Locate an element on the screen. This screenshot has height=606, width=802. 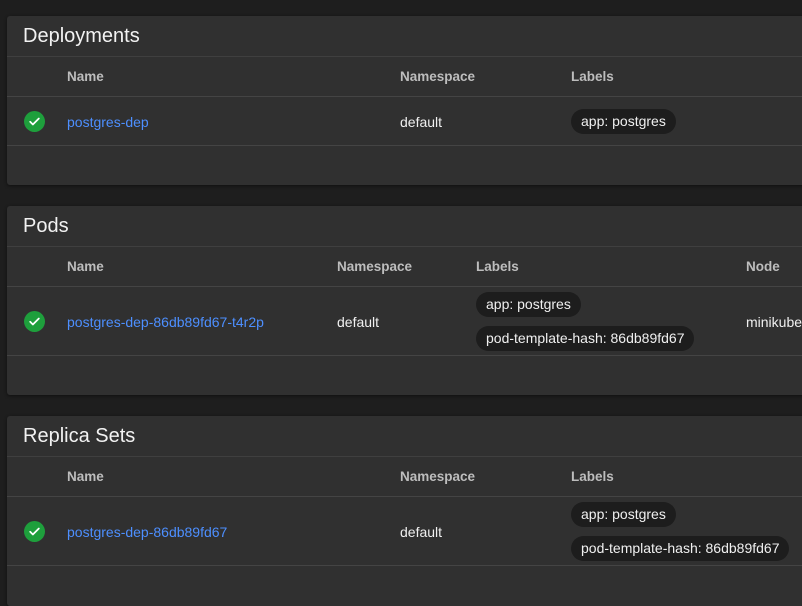
pod-name-link: postgres-dep-86db89fd67-t4r2p is located at coordinates (165, 322).